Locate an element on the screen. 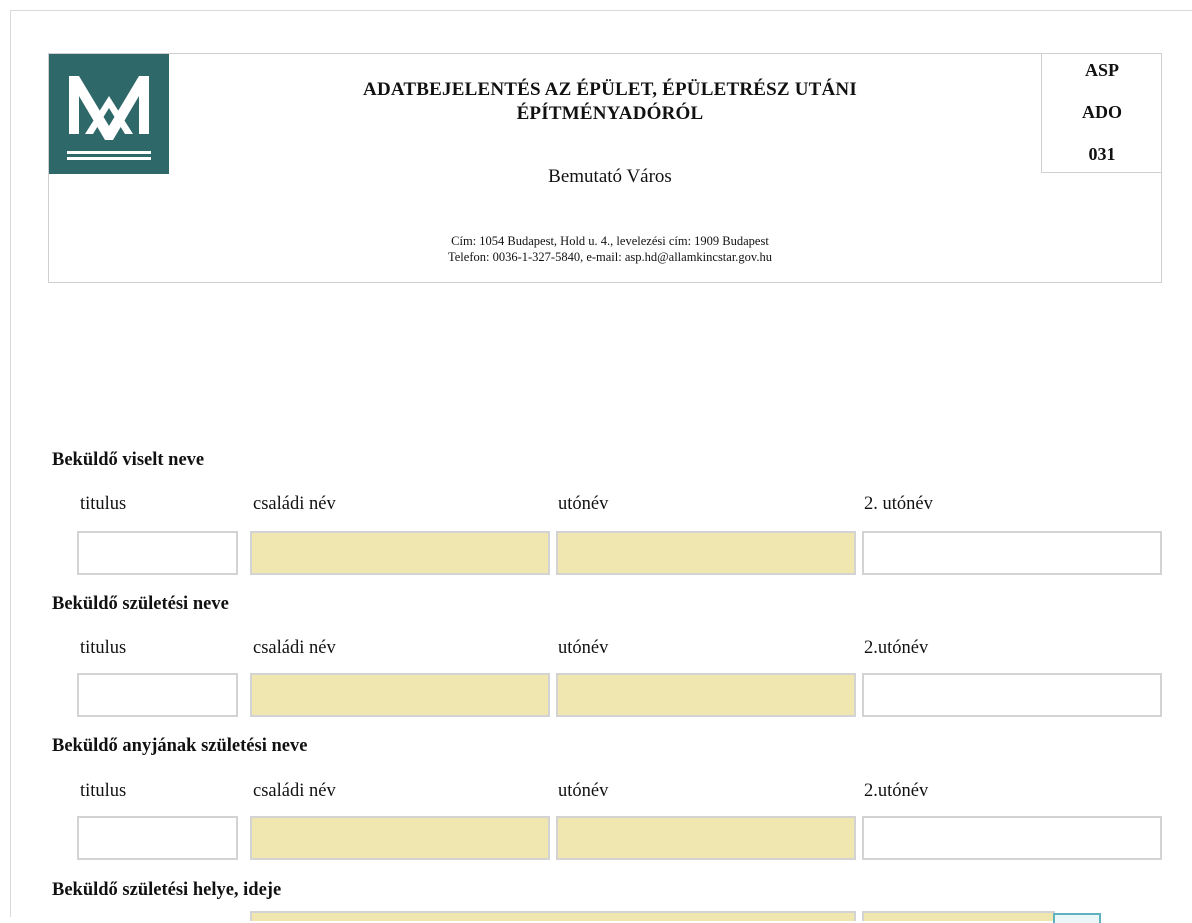 This screenshot has height=923, width=1192. mother-name-second-input is located at coordinates (1012, 838).